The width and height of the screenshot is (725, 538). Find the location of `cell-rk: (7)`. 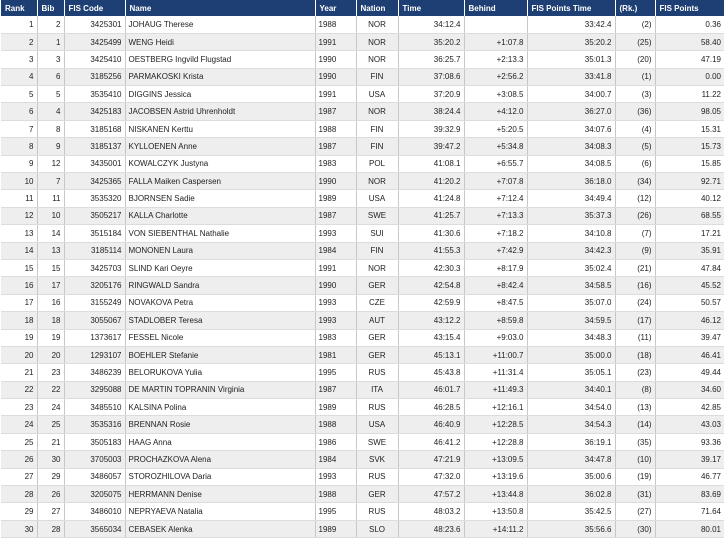

cell-rk: (7) is located at coordinates (635, 233).